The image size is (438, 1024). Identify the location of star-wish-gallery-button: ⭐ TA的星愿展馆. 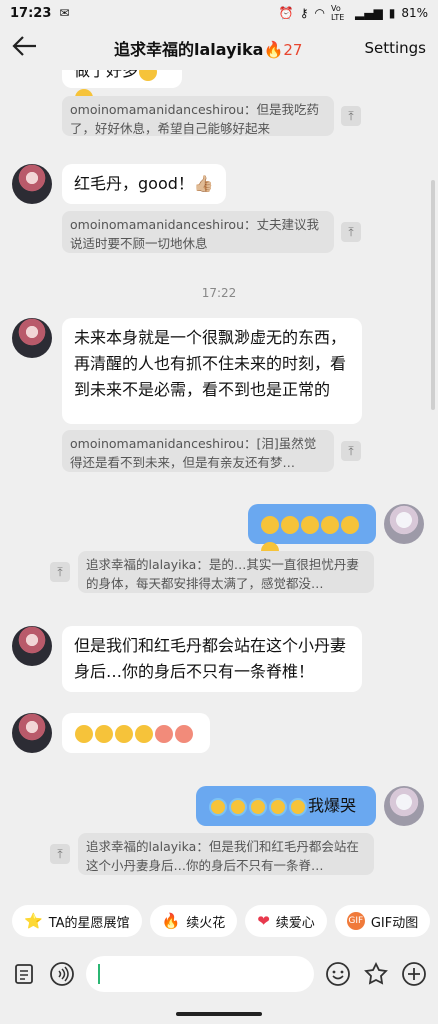
(77, 921).